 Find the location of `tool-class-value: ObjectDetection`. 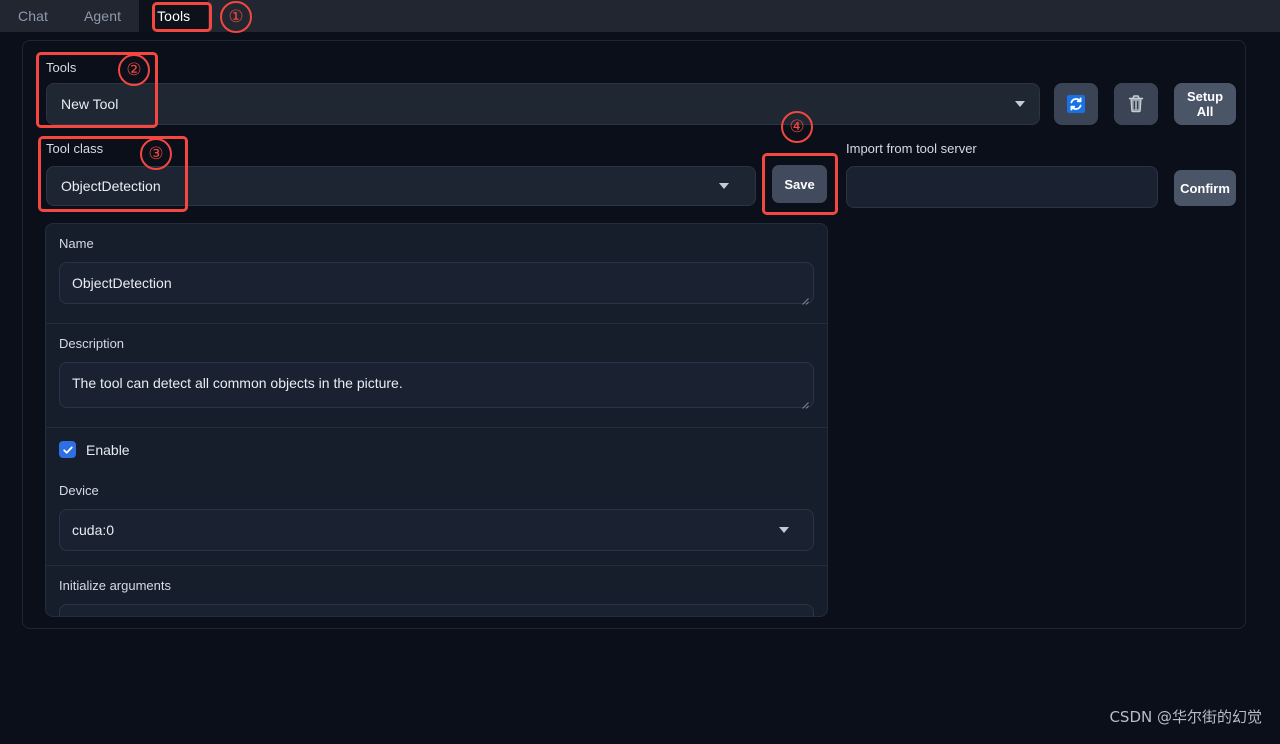

tool-class-value: ObjectDetection is located at coordinates (111, 186).